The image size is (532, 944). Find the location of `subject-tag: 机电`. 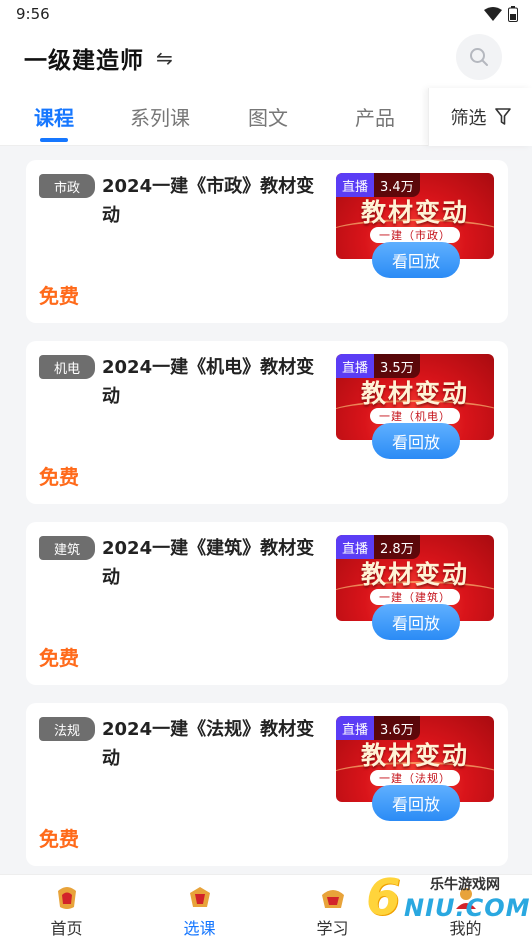

subject-tag: 机电 is located at coordinates (67, 367).